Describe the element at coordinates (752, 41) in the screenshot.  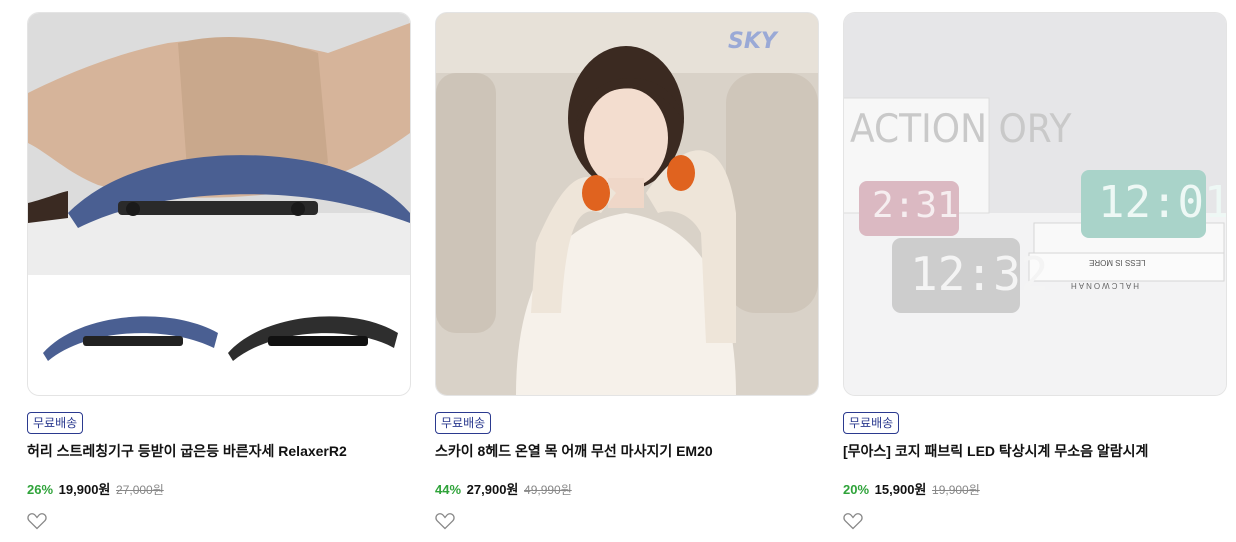
I see `brand-watermark: SKY` at that location.